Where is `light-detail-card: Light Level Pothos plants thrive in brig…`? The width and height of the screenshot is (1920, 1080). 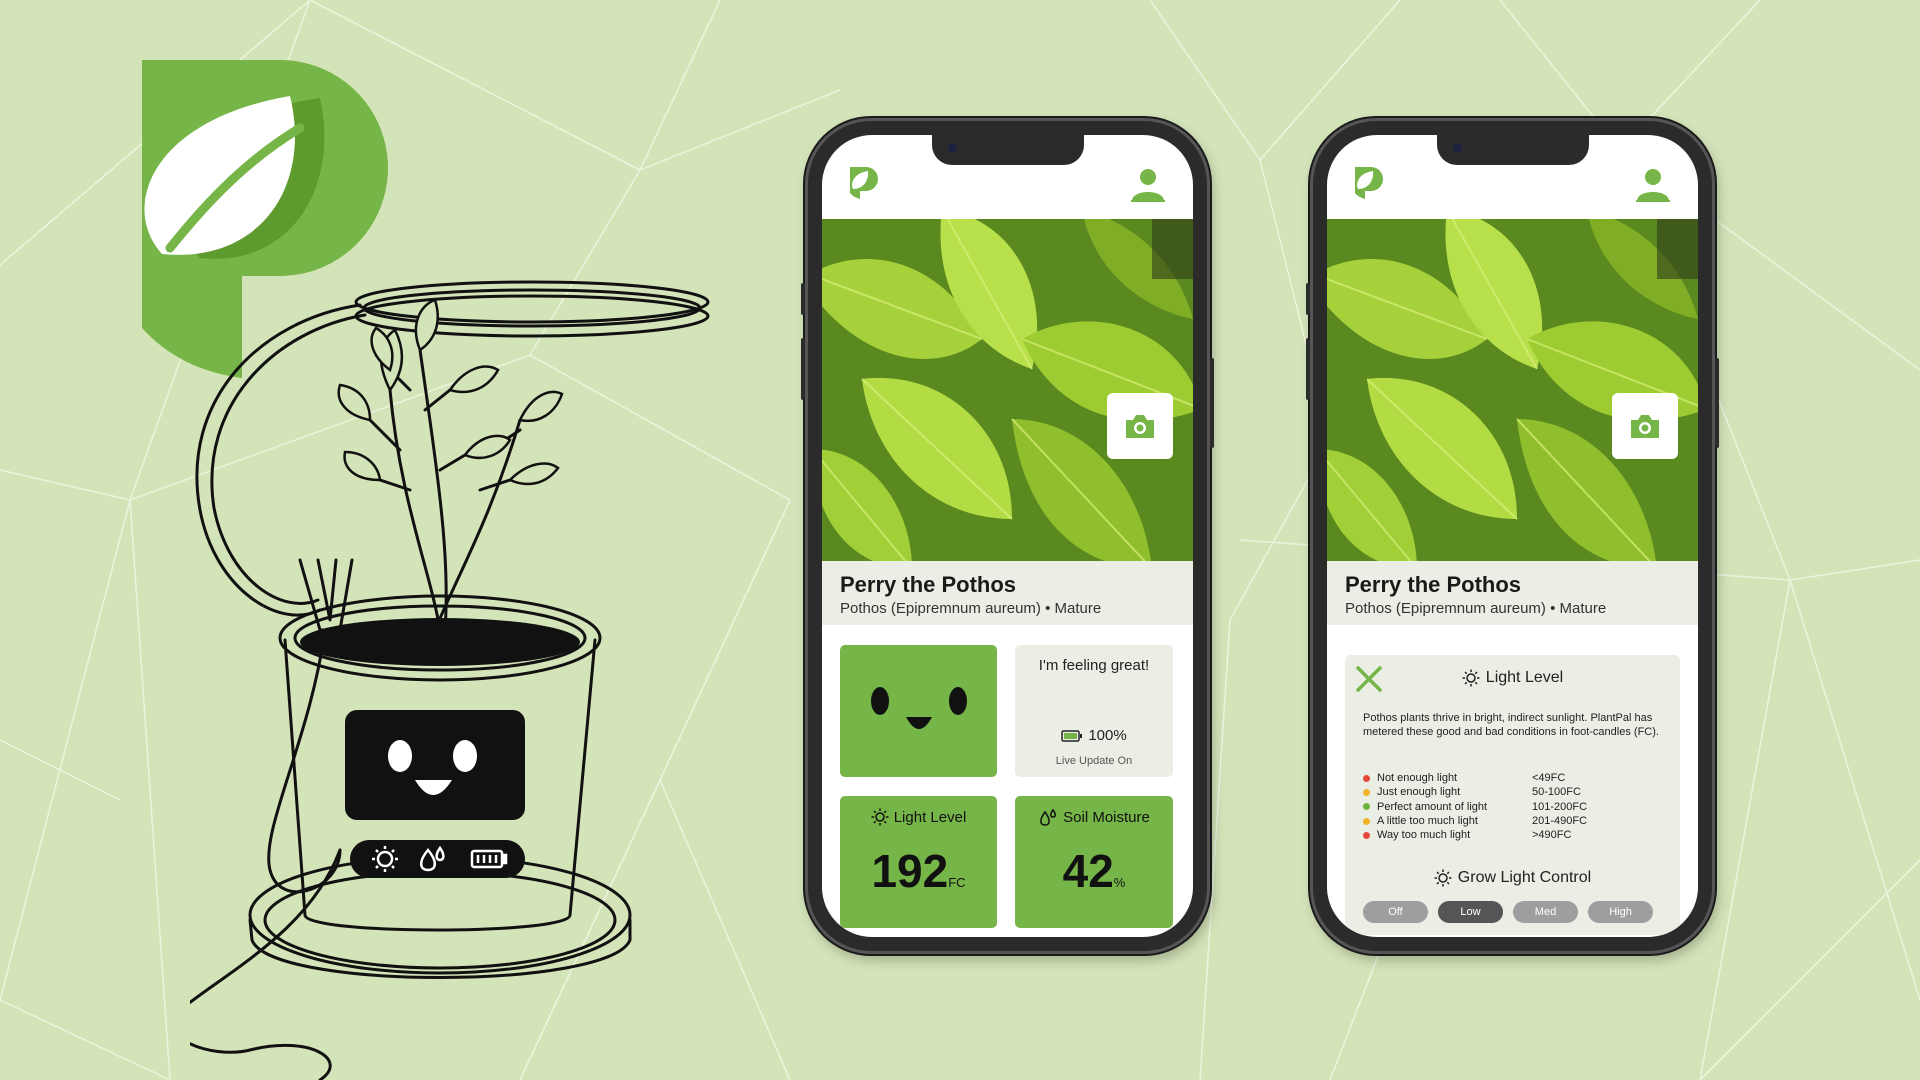 light-detail-card: Light Level Pothos plants thrive in brig… is located at coordinates (1512, 795).